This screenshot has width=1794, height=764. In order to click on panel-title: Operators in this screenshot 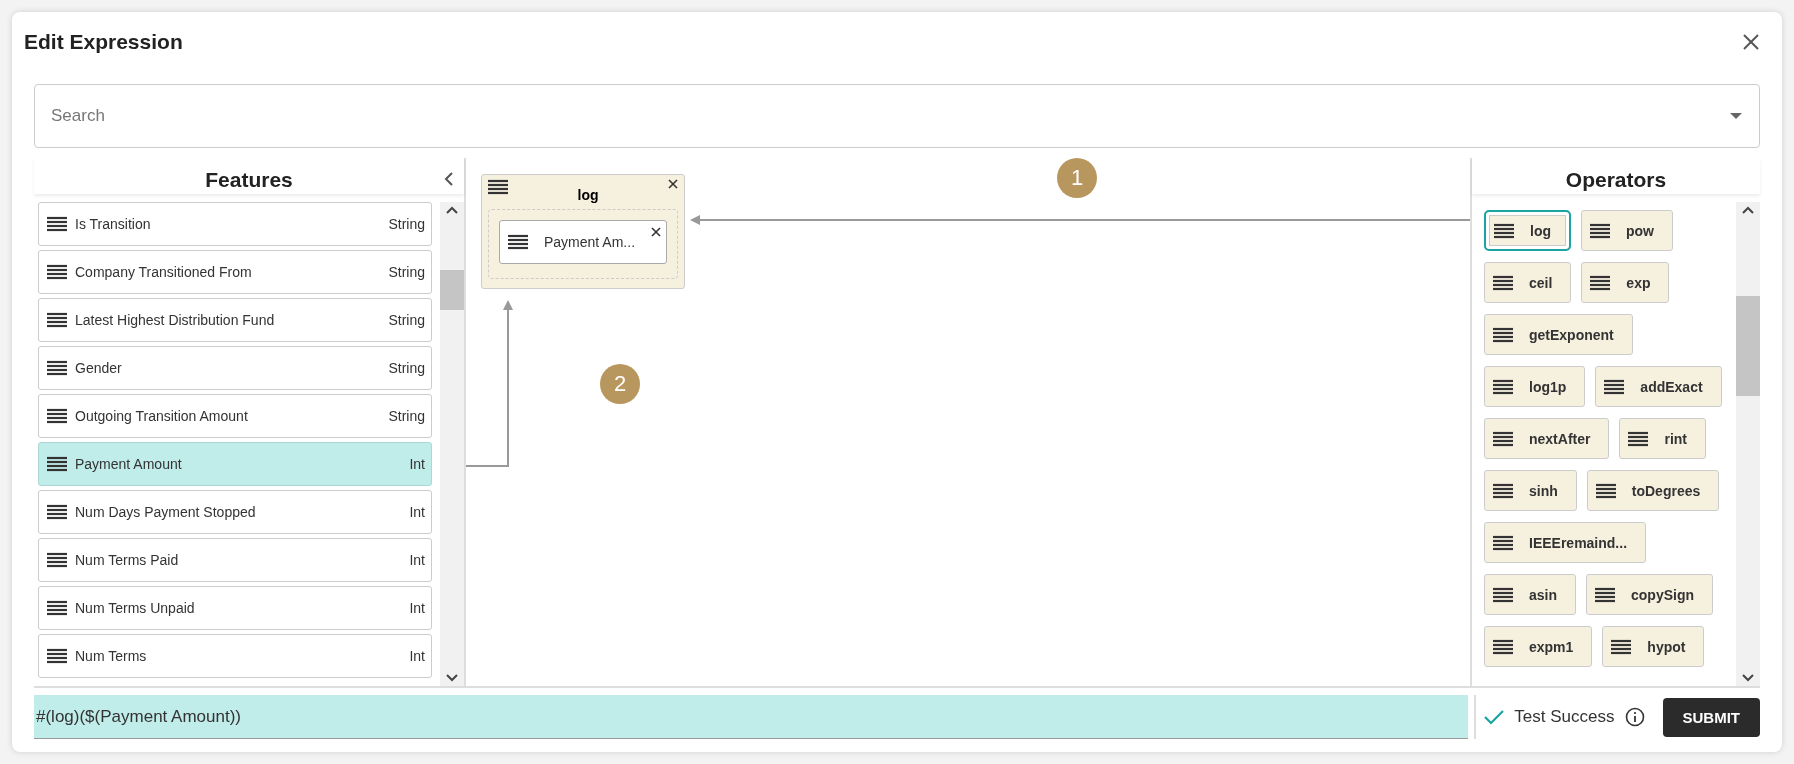, I will do `click(1616, 180)`.